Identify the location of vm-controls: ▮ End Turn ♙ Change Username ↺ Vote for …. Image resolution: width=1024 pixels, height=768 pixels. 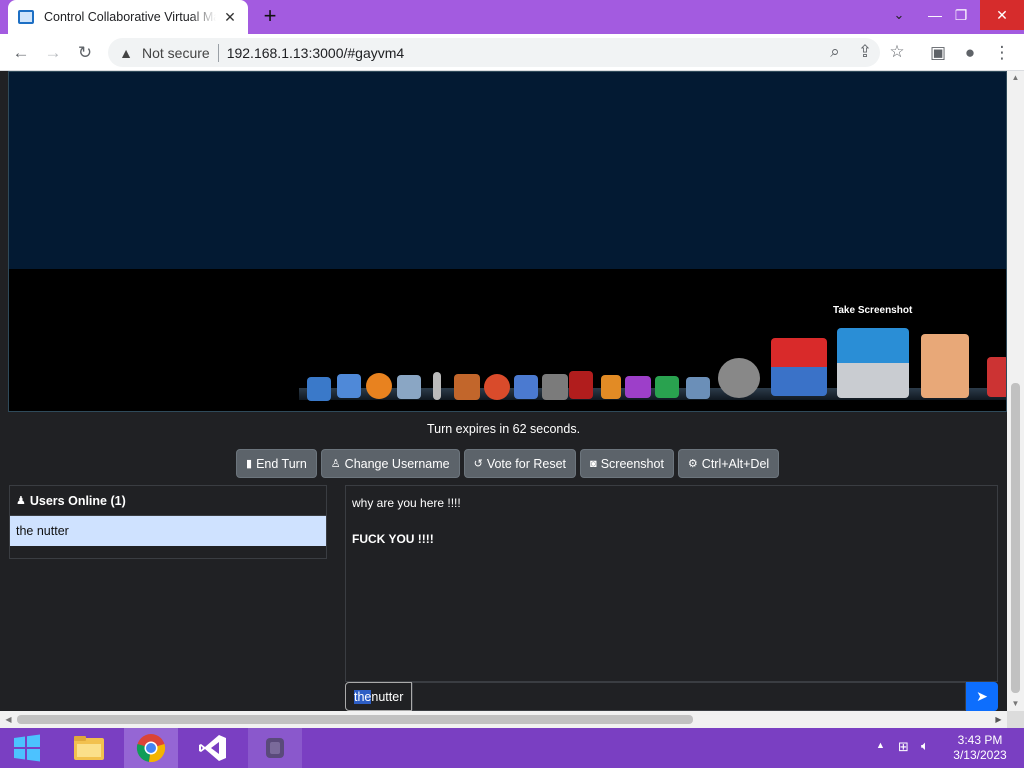
(508, 463).